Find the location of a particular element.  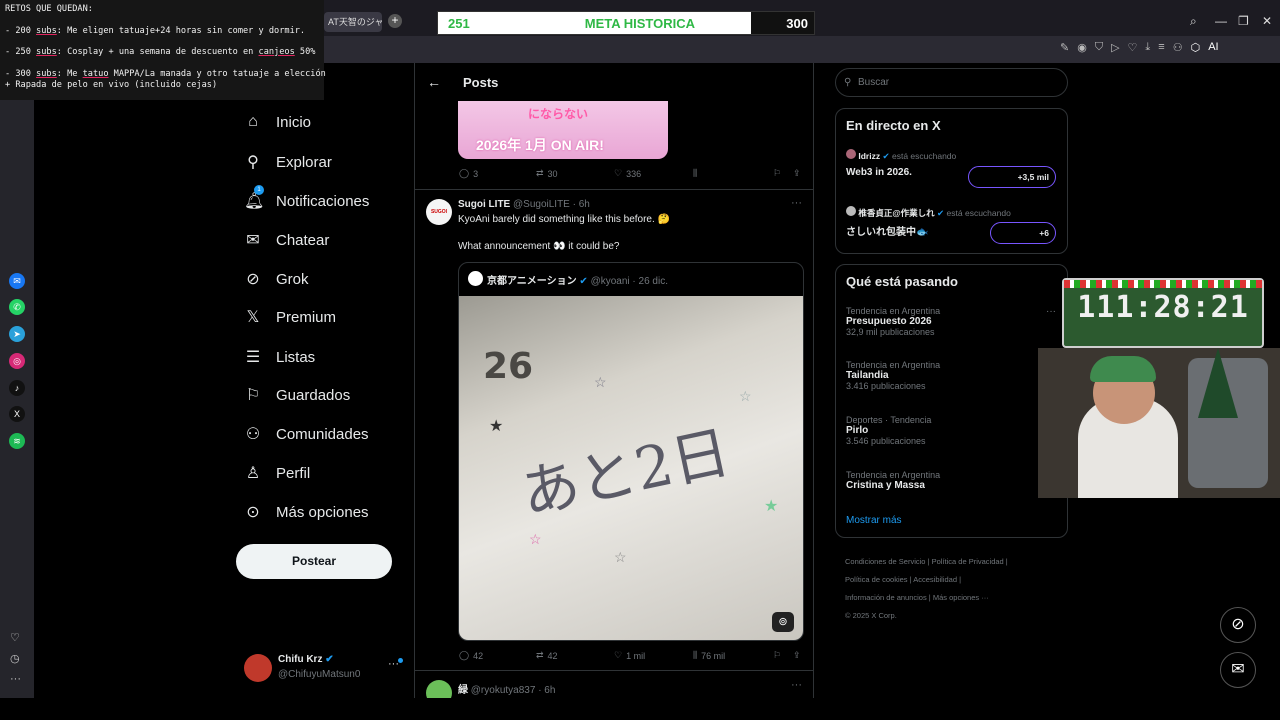

nav-chatear: ✉ Chatear is located at coordinates (286, 240).